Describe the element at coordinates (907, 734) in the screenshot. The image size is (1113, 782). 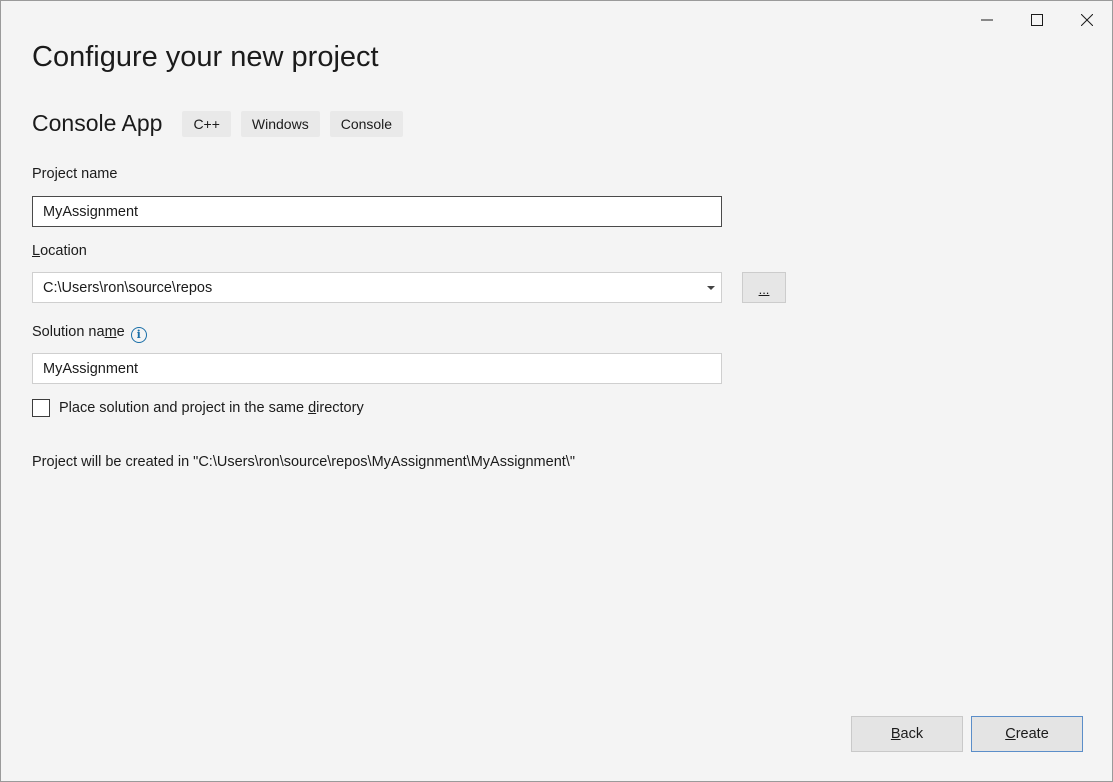
I see `back-button: Back` at that location.